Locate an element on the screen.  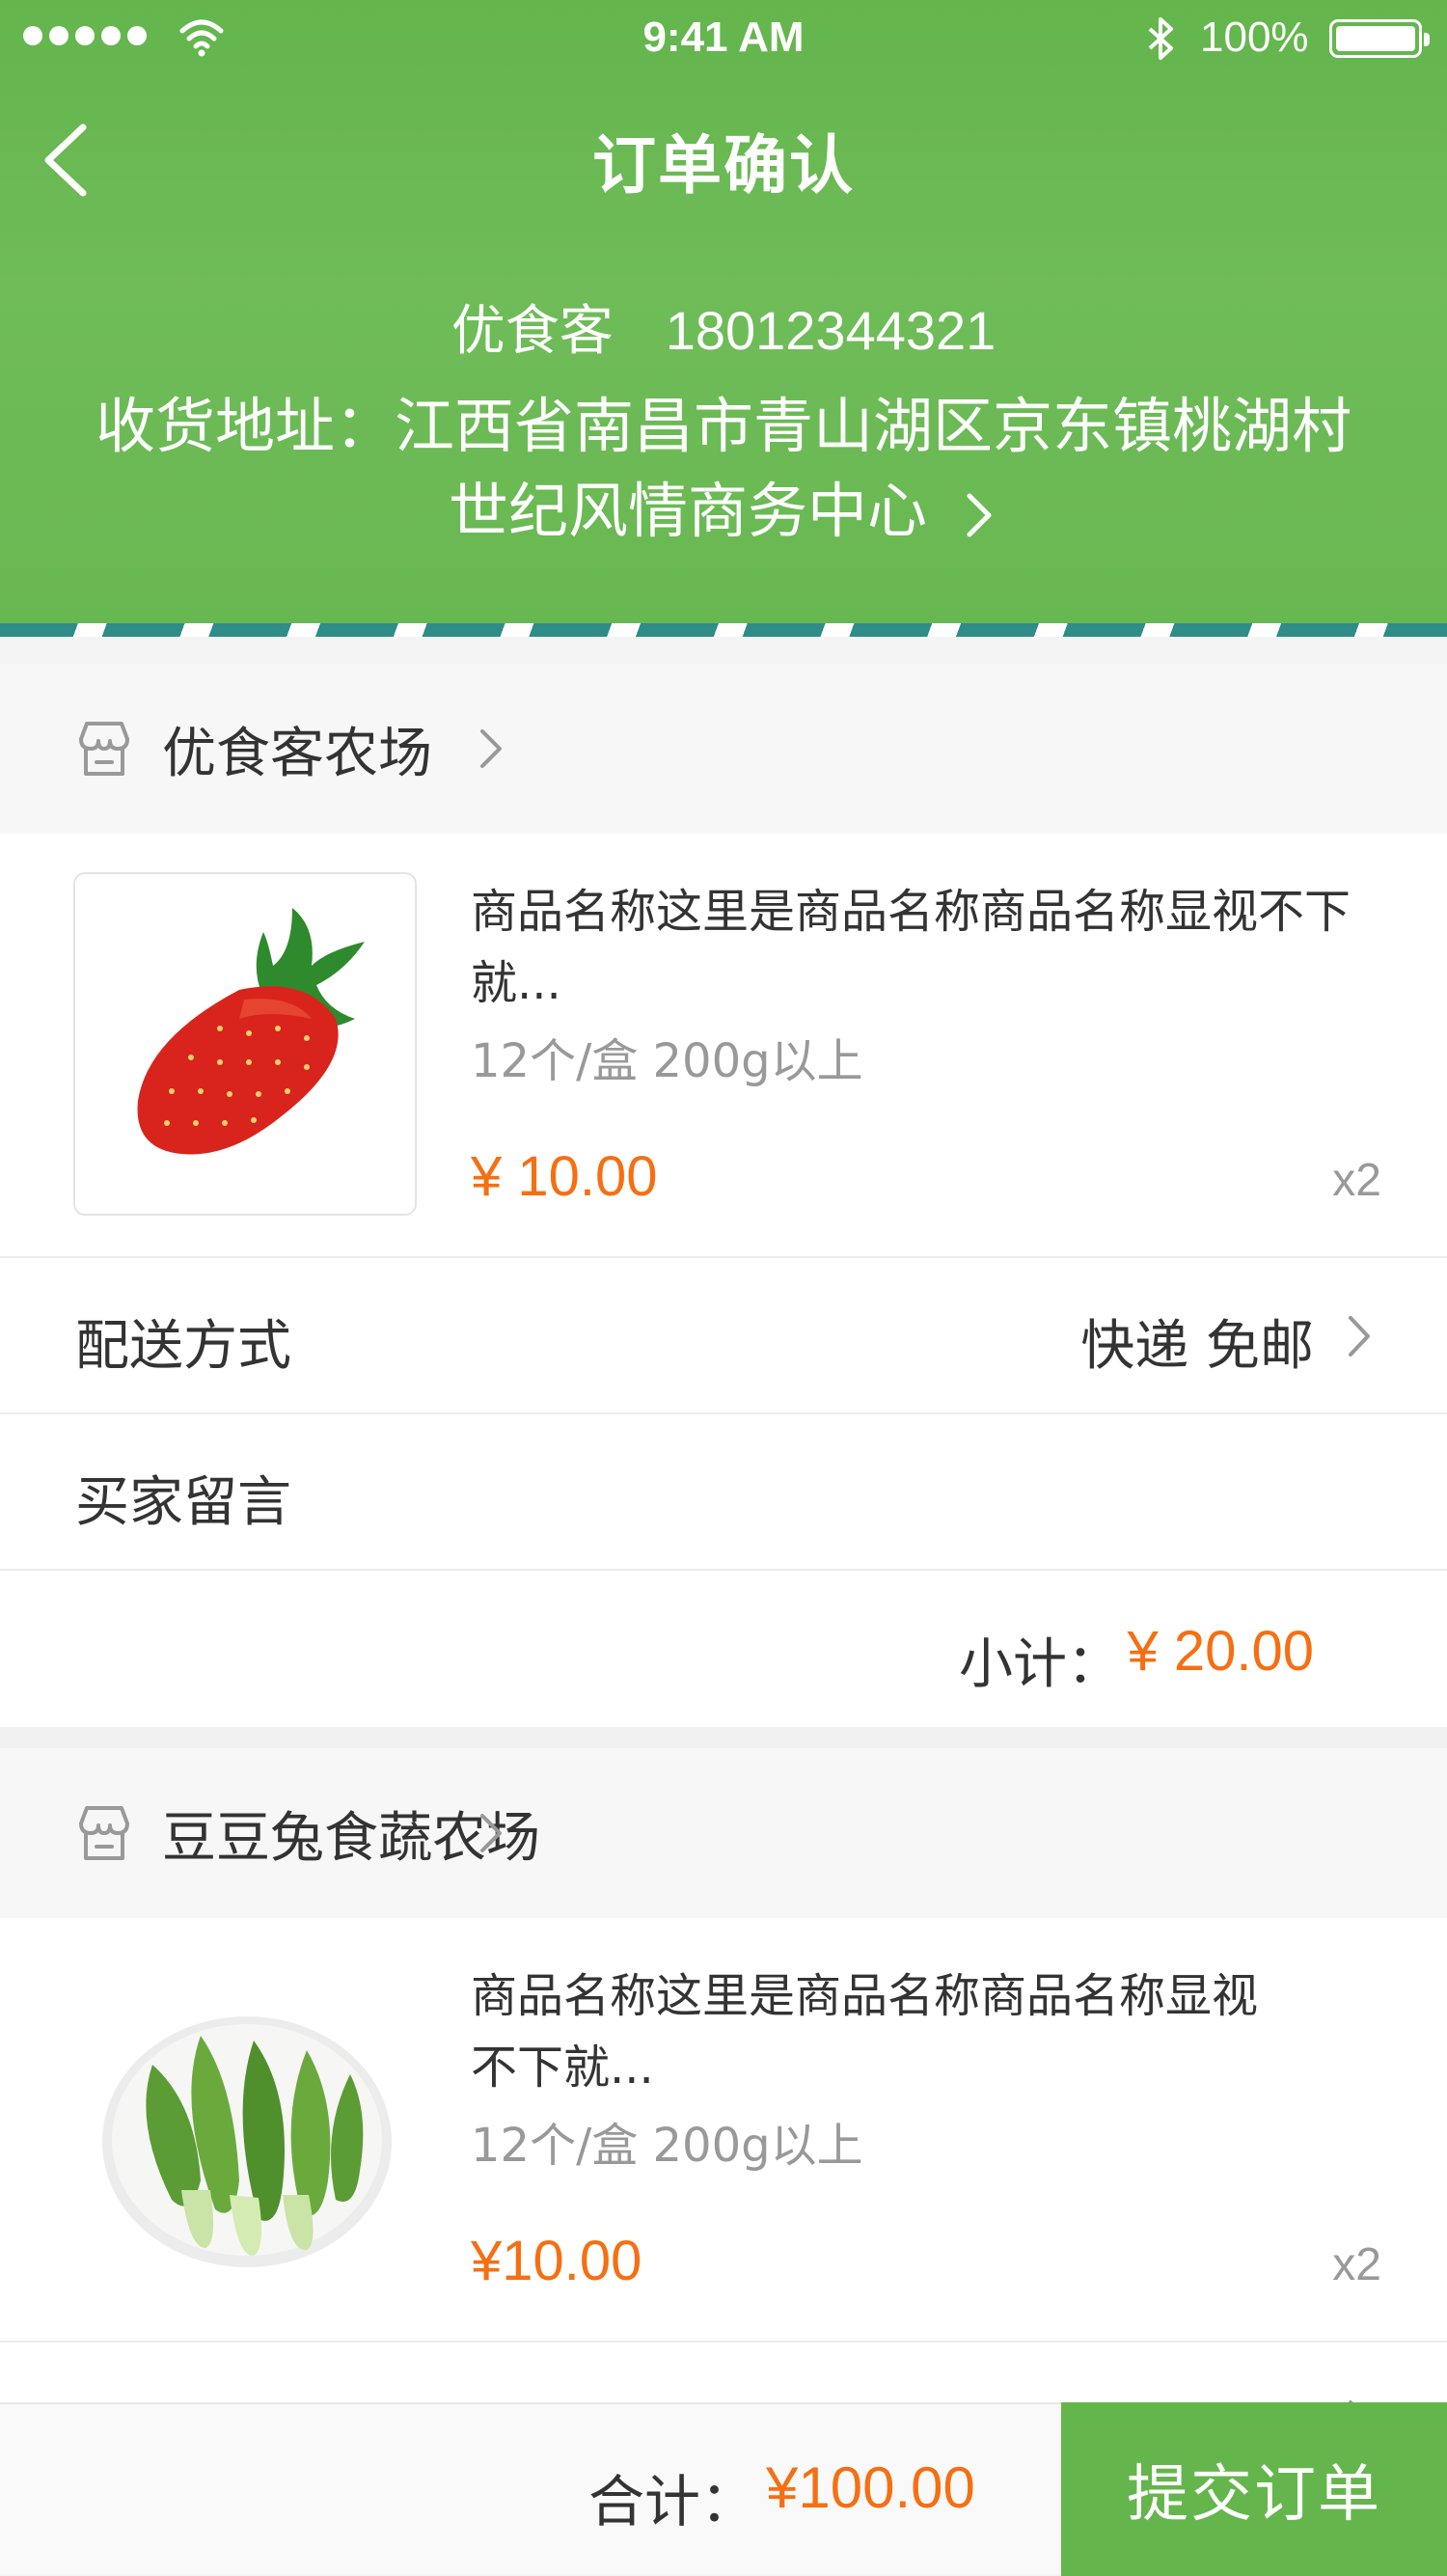
recipient-name: 优食客 is located at coordinates (532, 331).